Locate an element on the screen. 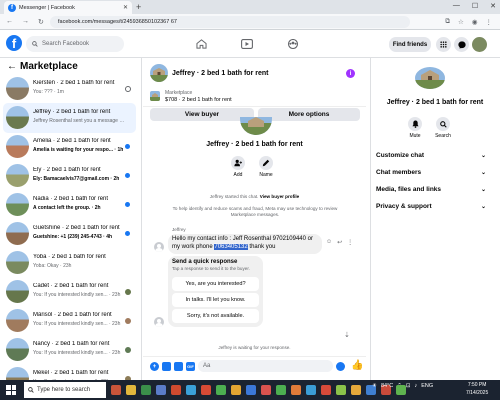 The image size is (500, 400). details-title: Jeffrey · 2 bed 1 bath for rent is located at coordinates (435, 102).